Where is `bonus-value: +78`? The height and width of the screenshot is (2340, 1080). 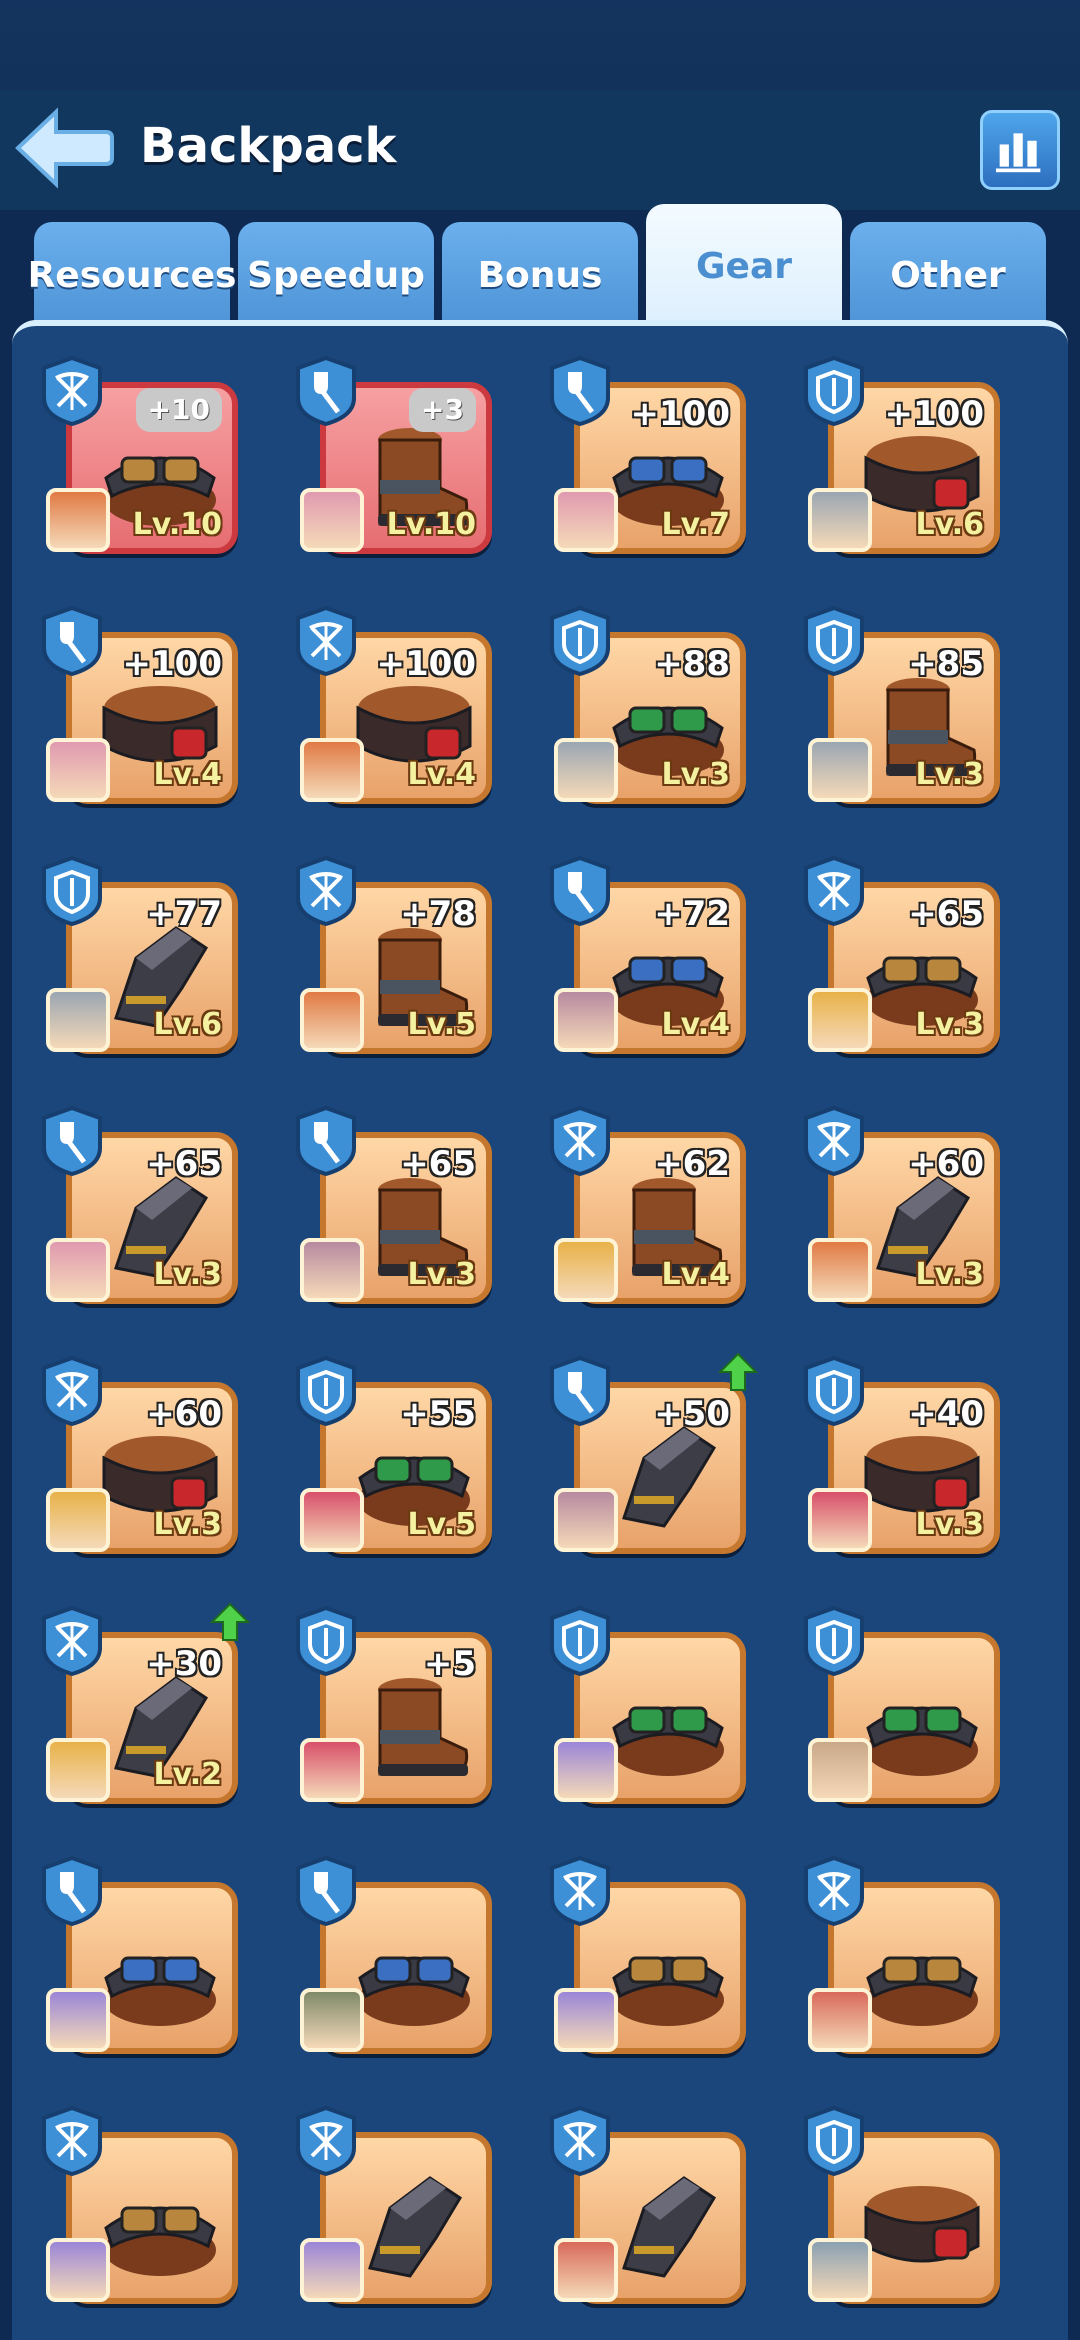
bonus-value: +78 is located at coordinates (438, 914).